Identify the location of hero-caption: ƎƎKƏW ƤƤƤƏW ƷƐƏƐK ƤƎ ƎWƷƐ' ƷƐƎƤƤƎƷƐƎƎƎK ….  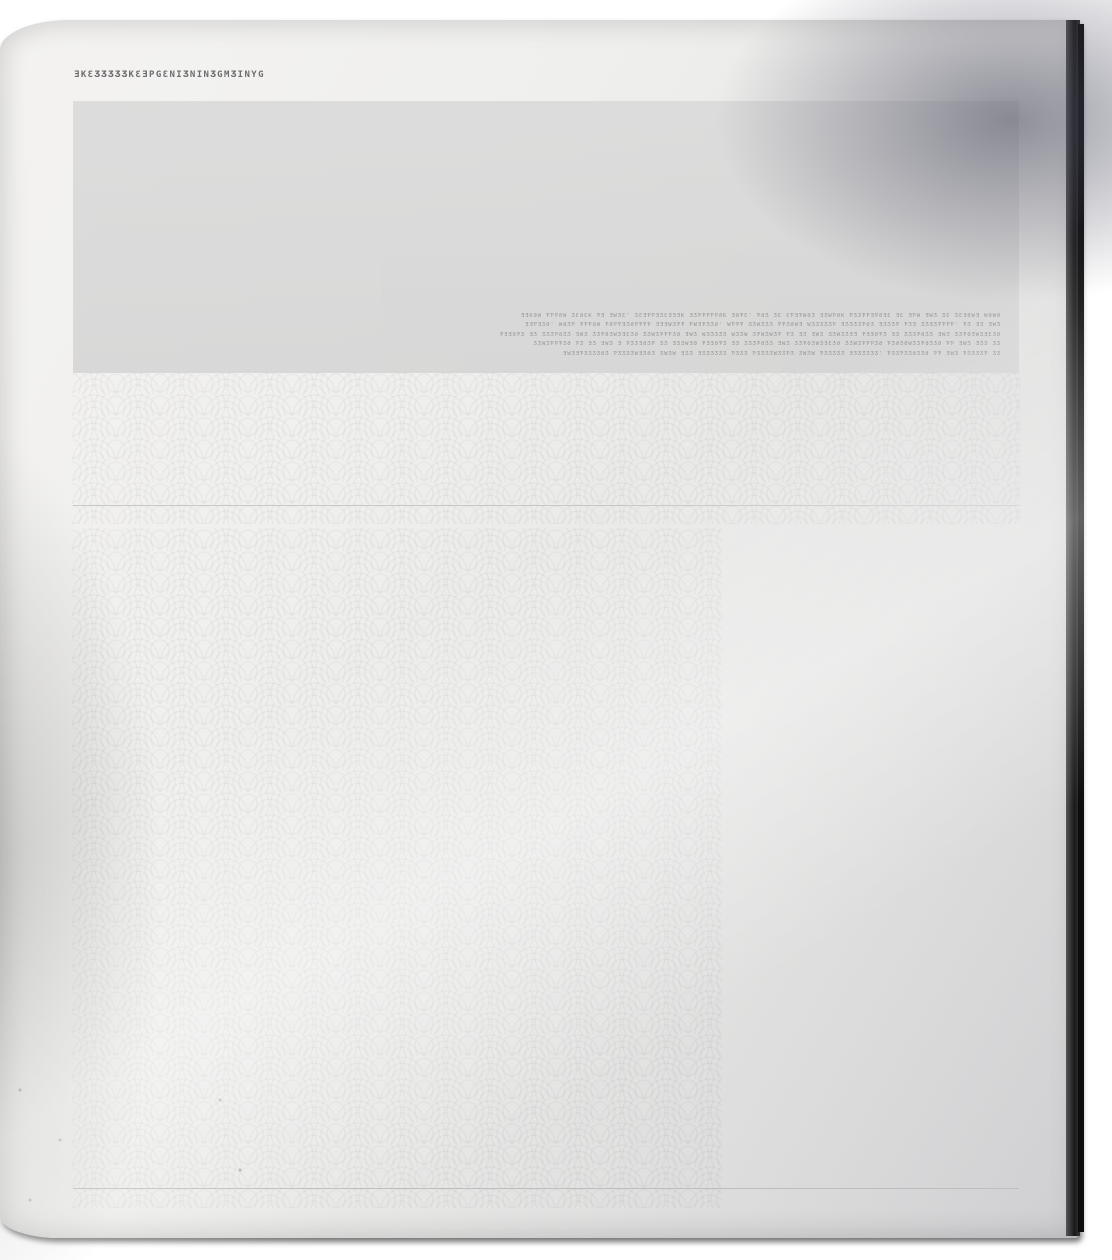
(611, 336).